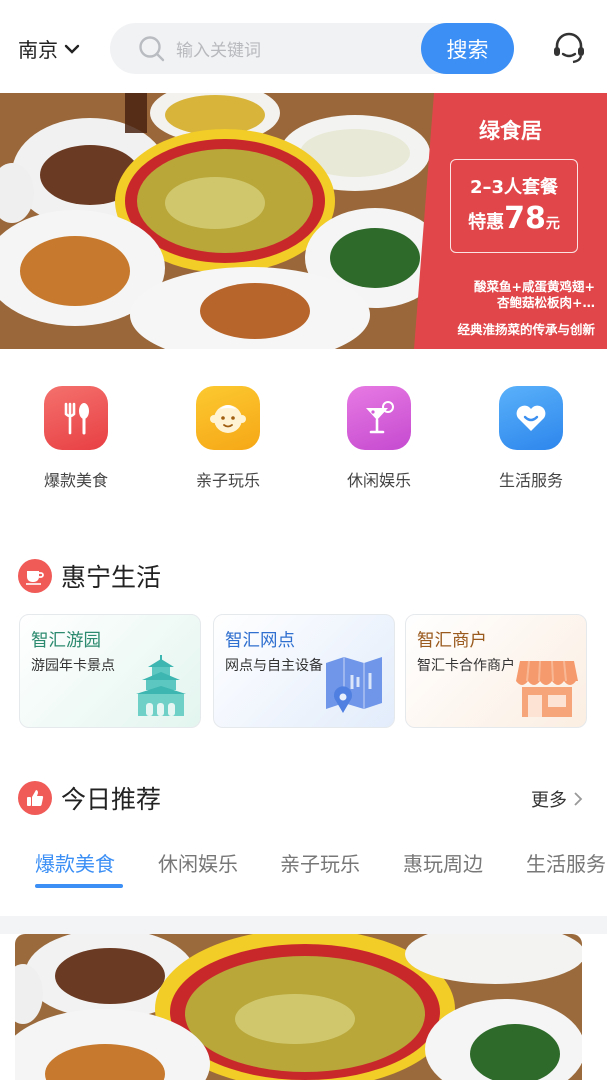 The width and height of the screenshot is (607, 1080). What do you see at coordinates (569, 48) in the screenshot?
I see `customer-service-icon` at bounding box center [569, 48].